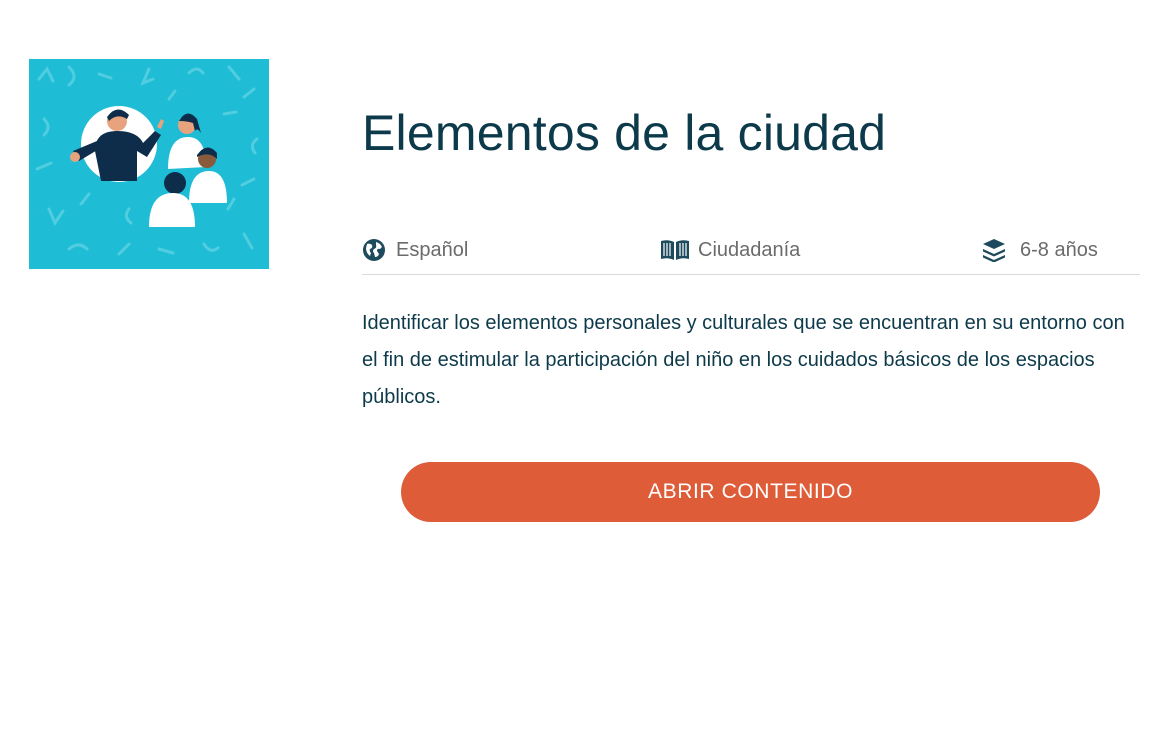 The height and width of the screenshot is (747, 1167). I want to click on people-talking-illustration, so click(149, 164).